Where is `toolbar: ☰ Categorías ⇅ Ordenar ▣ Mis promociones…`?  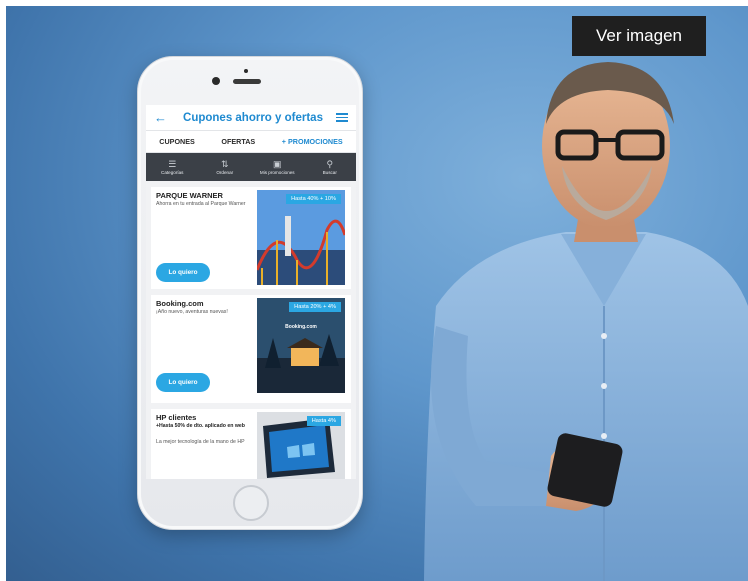 toolbar: ☰ Categorías ⇅ Ordenar ▣ Mis promociones… is located at coordinates (251, 167).